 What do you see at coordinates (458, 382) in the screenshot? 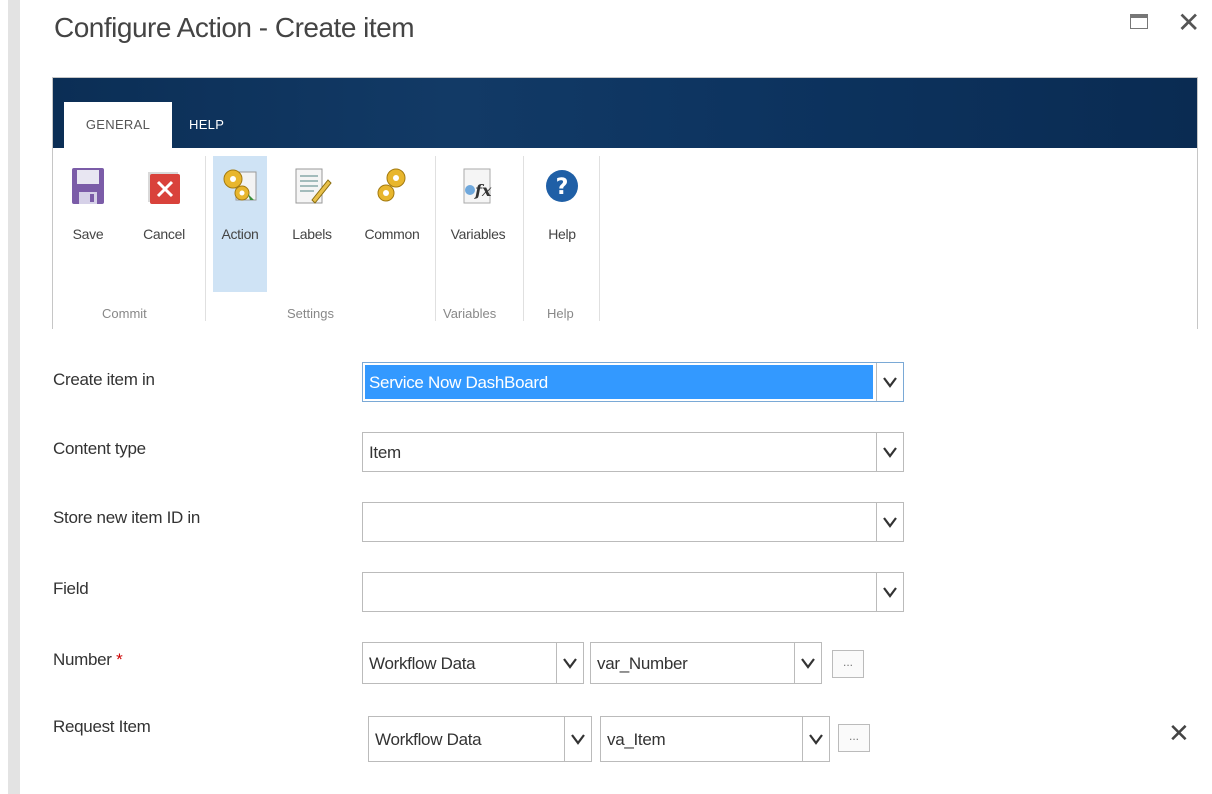
I see `create-item-in-value: Service Now DashBoard` at bounding box center [458, 382].